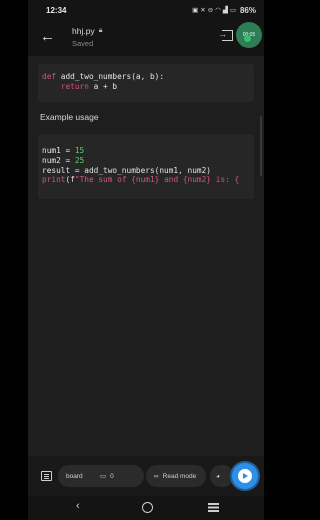 This screenshot has width=320, height=520. What do you see at coordinates (156, 476) in the screenshot?
I see `glasses-icon: ∞` at bounding box center [156, 476].